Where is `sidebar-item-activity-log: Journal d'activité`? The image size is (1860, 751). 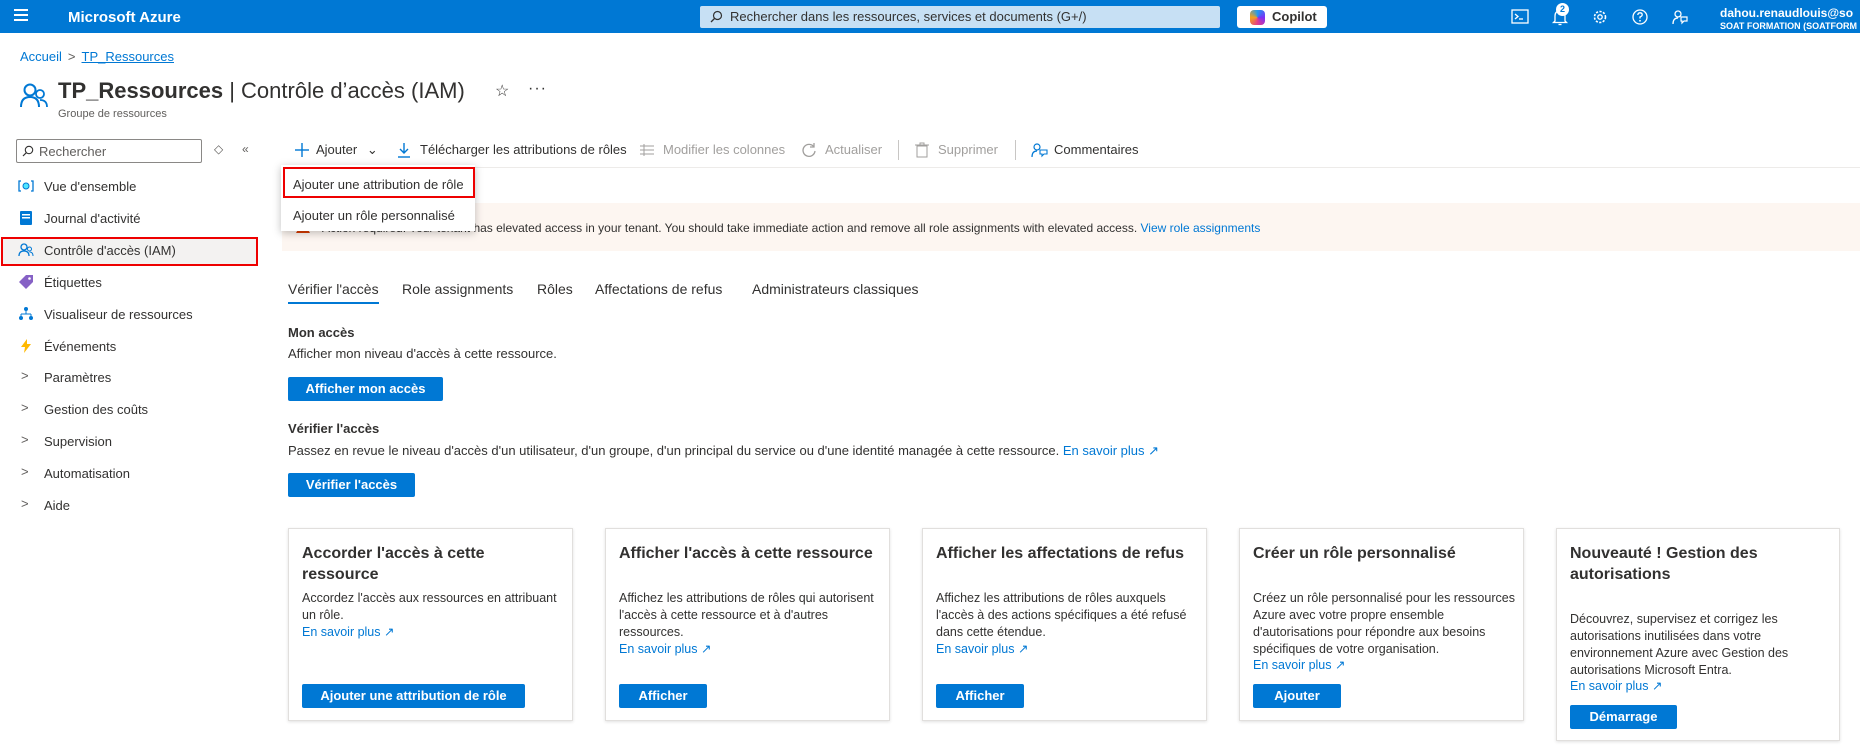 sidebar-item-activity-log: Journal d'activité is located at coordinates (138, 219).